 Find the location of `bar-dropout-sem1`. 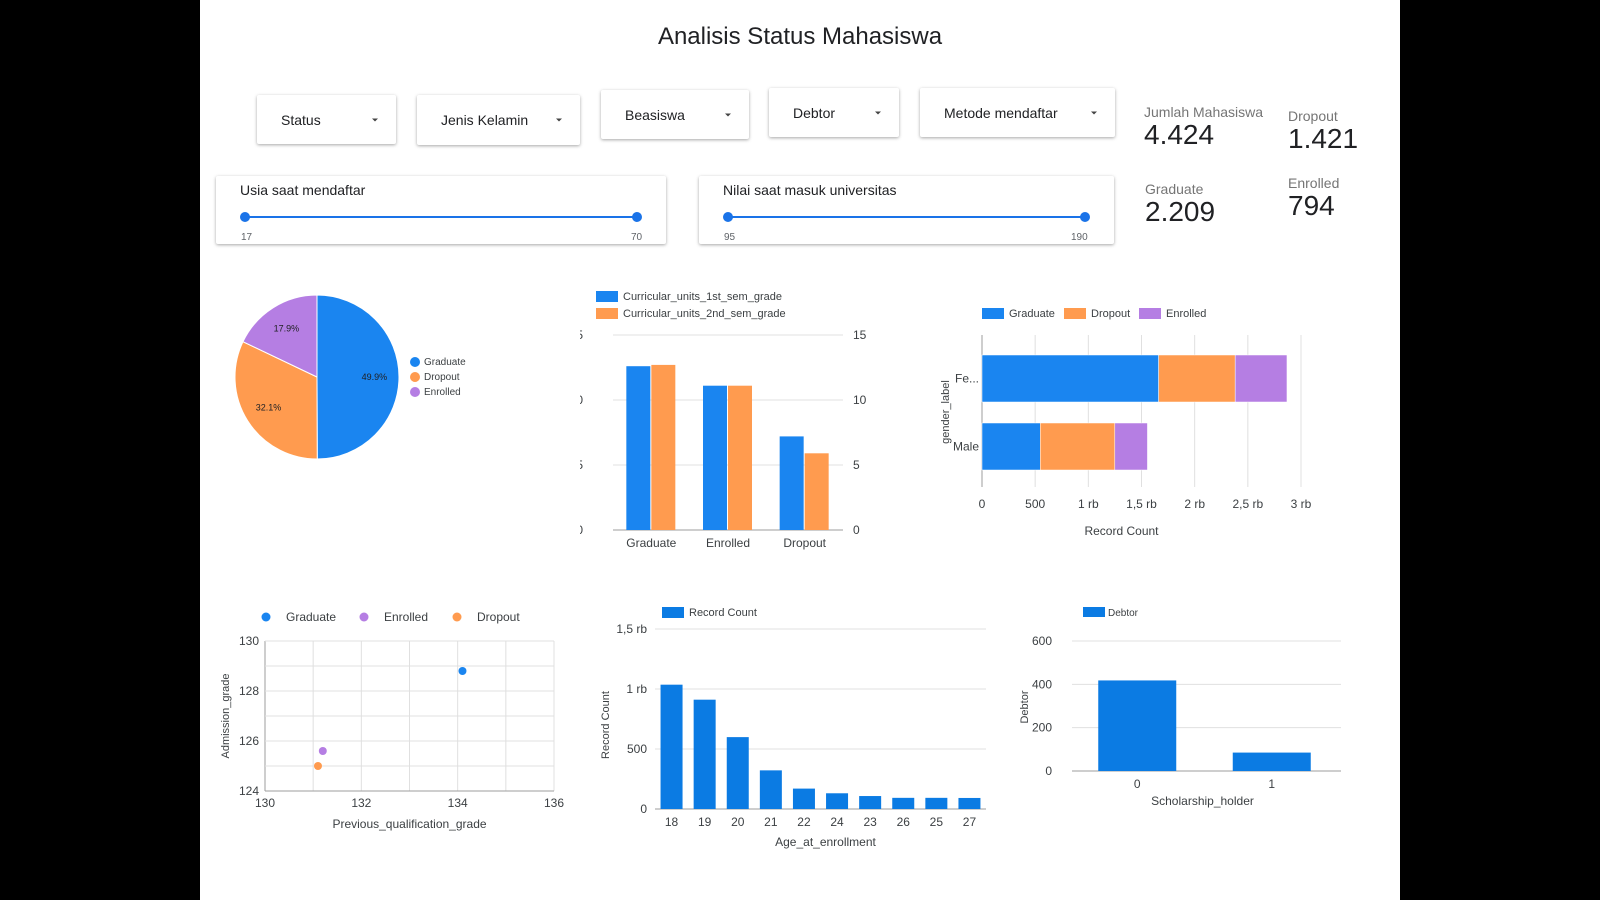

bar-dropout-sem1 is located at coordinates (791, 483).